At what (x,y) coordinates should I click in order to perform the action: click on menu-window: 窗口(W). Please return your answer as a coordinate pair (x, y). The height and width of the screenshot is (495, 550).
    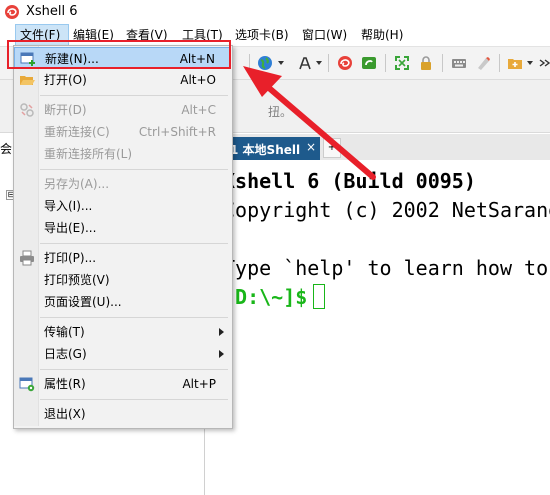
    Looking at the image, I should click on (324, 35).